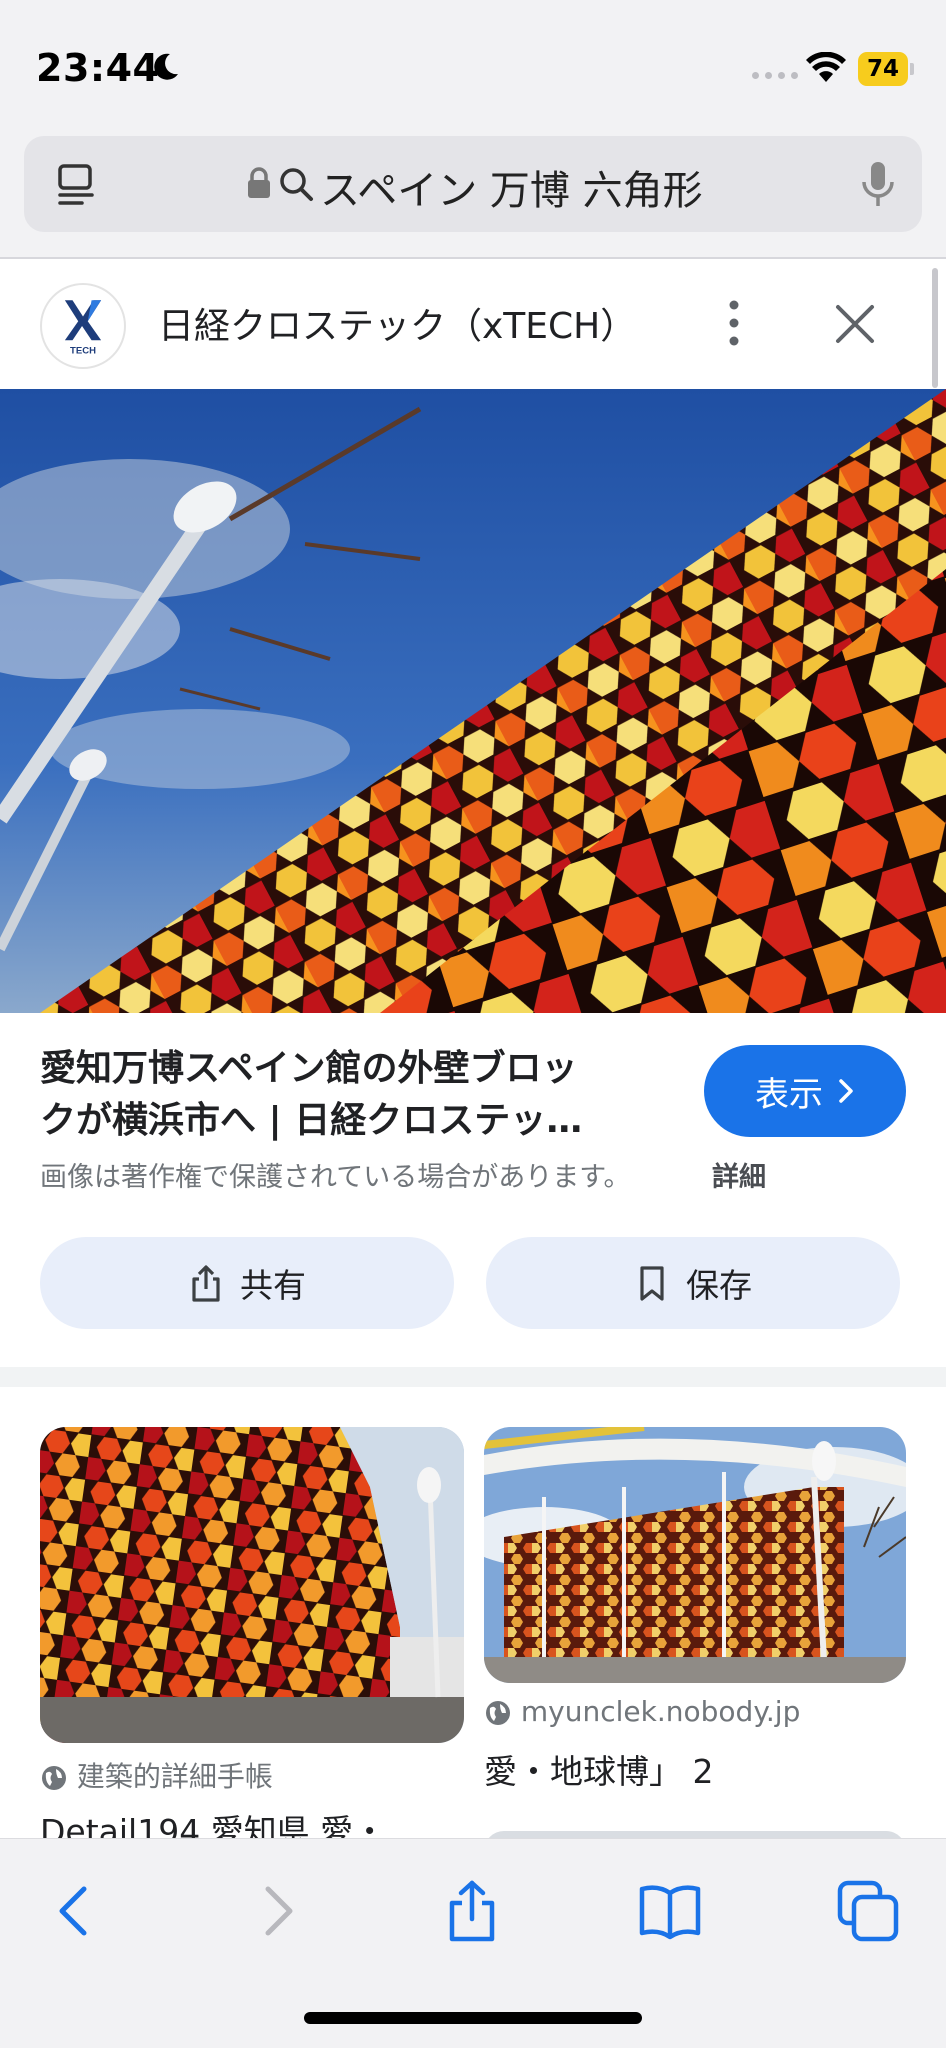 Image resolution: width=946 pixels, height=2048 pixels. I want to click on chevron-right-icon, so click(846, 1091).